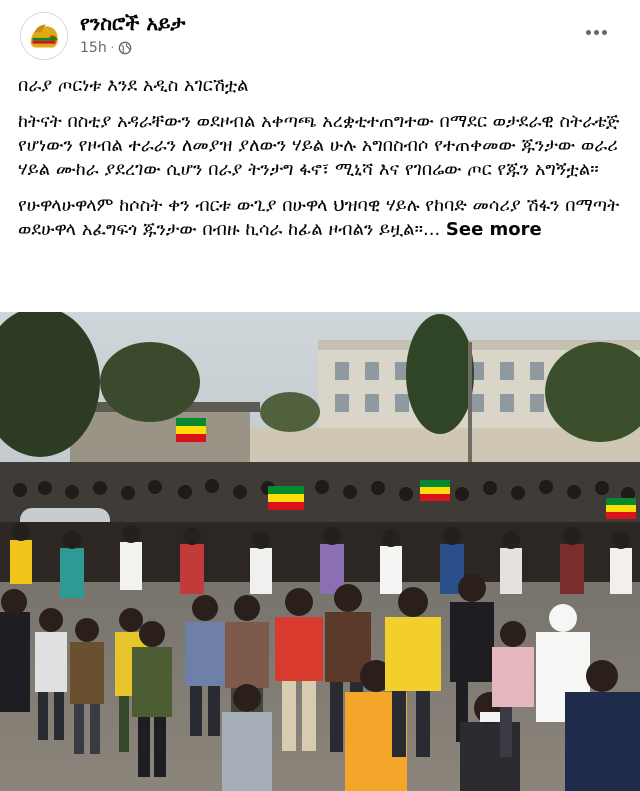 The height and width of the screenshot is (791, 640). What do you see at coordinates (125, 48) in the screenshot?
I see `globe-icon` at bounding box center [125, 48].